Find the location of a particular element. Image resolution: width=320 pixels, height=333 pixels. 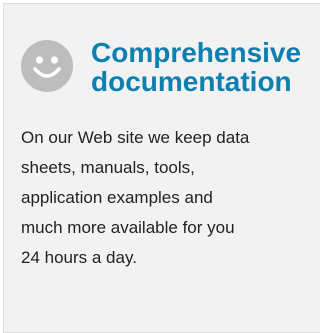

smiley-face-icon is located at coordinates (47, 66).